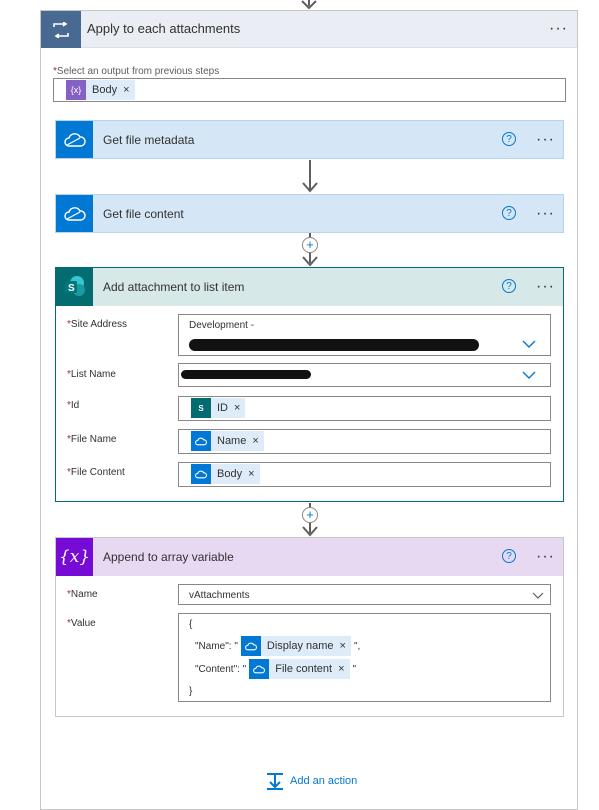 This screenshot has height=810, width=599. I want to click on card-title: Add attachment to list item, so click(174, 287).